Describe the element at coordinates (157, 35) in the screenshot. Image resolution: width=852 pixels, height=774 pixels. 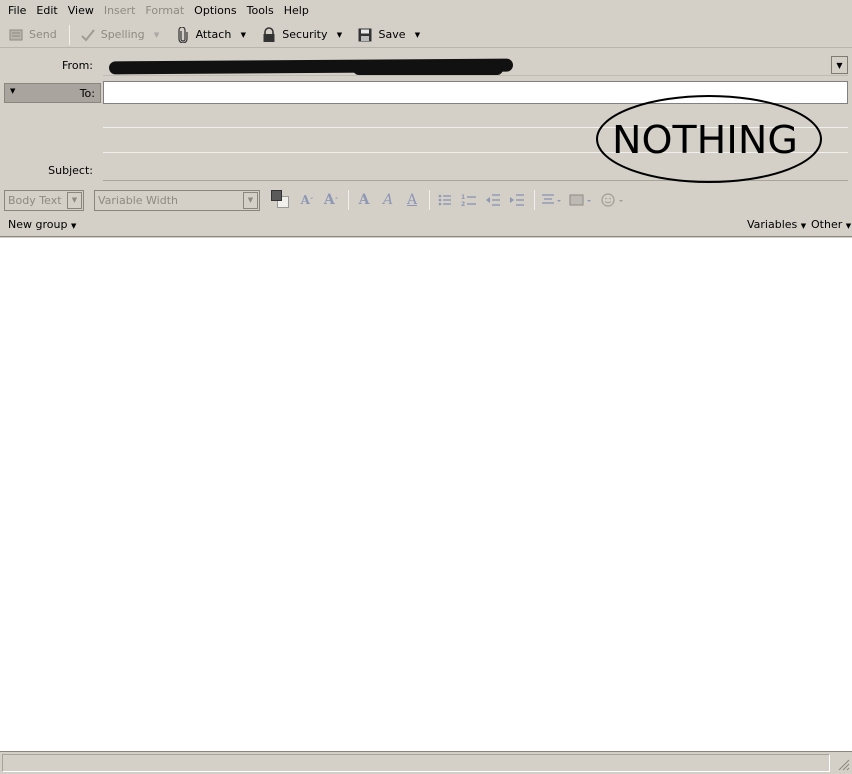
I see `spelling-dropdown: ▼` at that location.